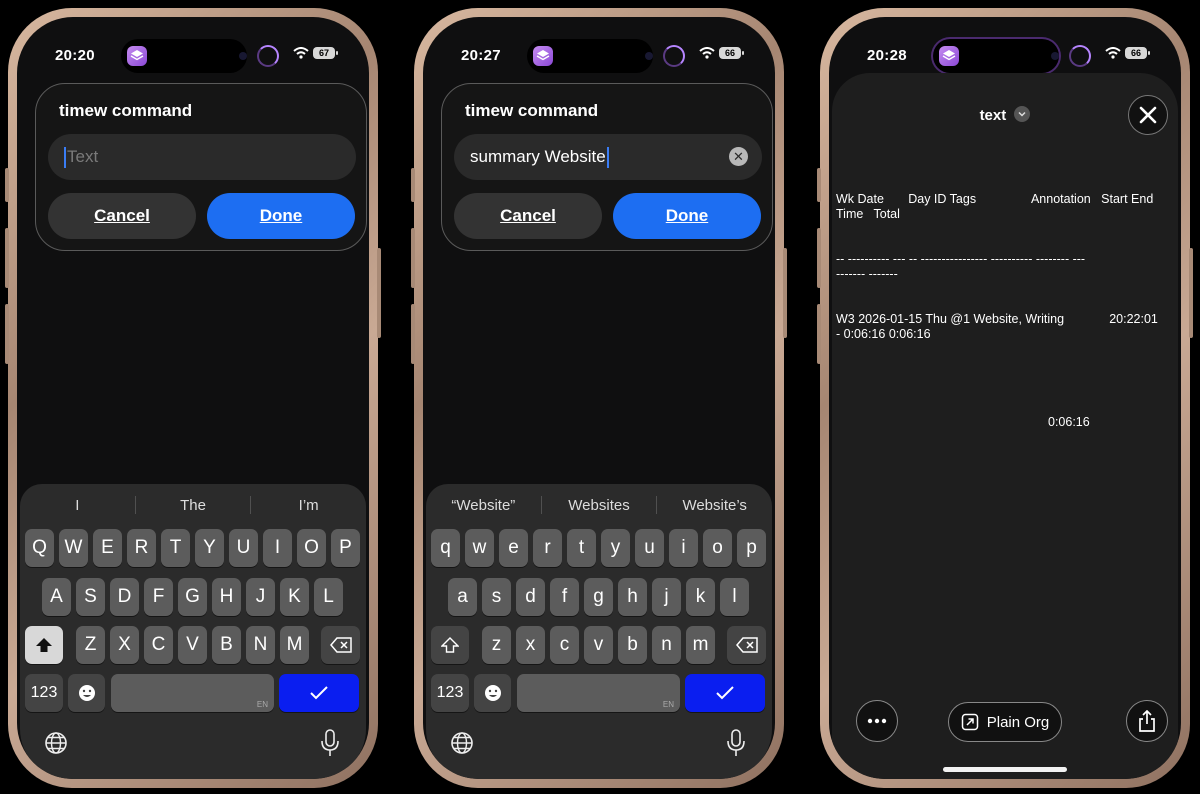 The width and height of the screenshot is (1200, 794). What do you see at coordinates (479, 548) in the screenshot?
I see `key: w` at bounding box center [479, 548].